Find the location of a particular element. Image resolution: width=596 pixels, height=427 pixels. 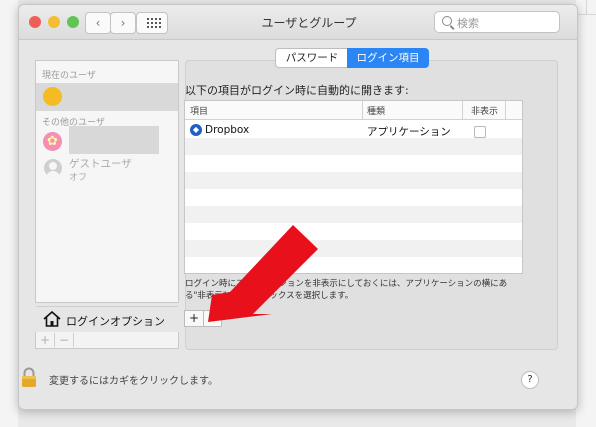

lock-label: 変更するにはカギをクリックします。 is located at coordinates (133, 381).